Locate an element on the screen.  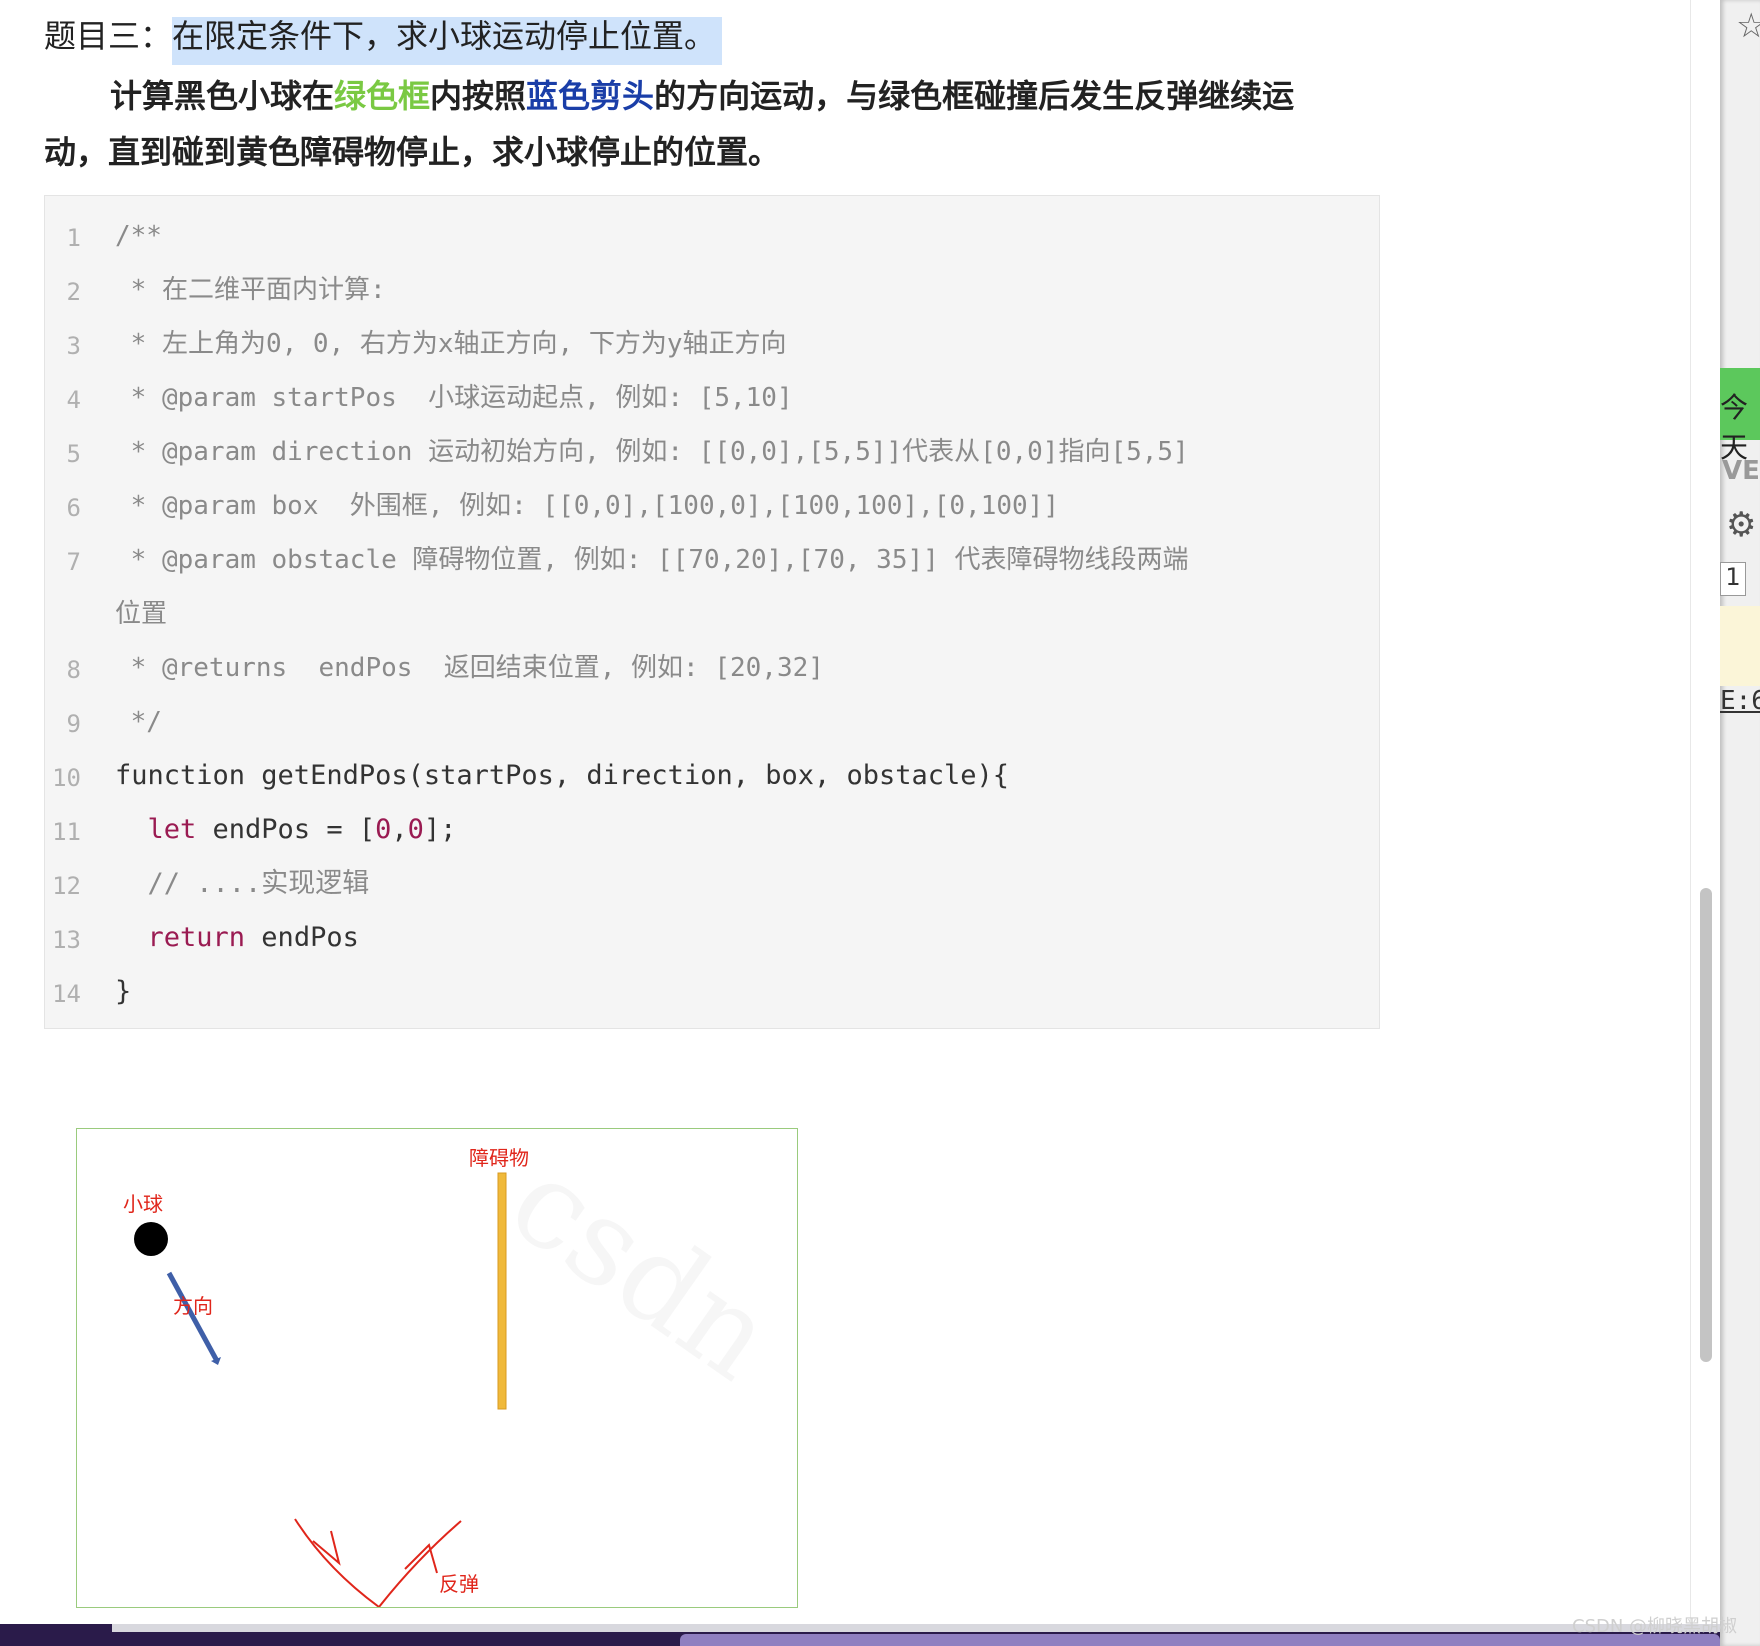
code-text: endPos = [ is located at coordinates (286, 829).